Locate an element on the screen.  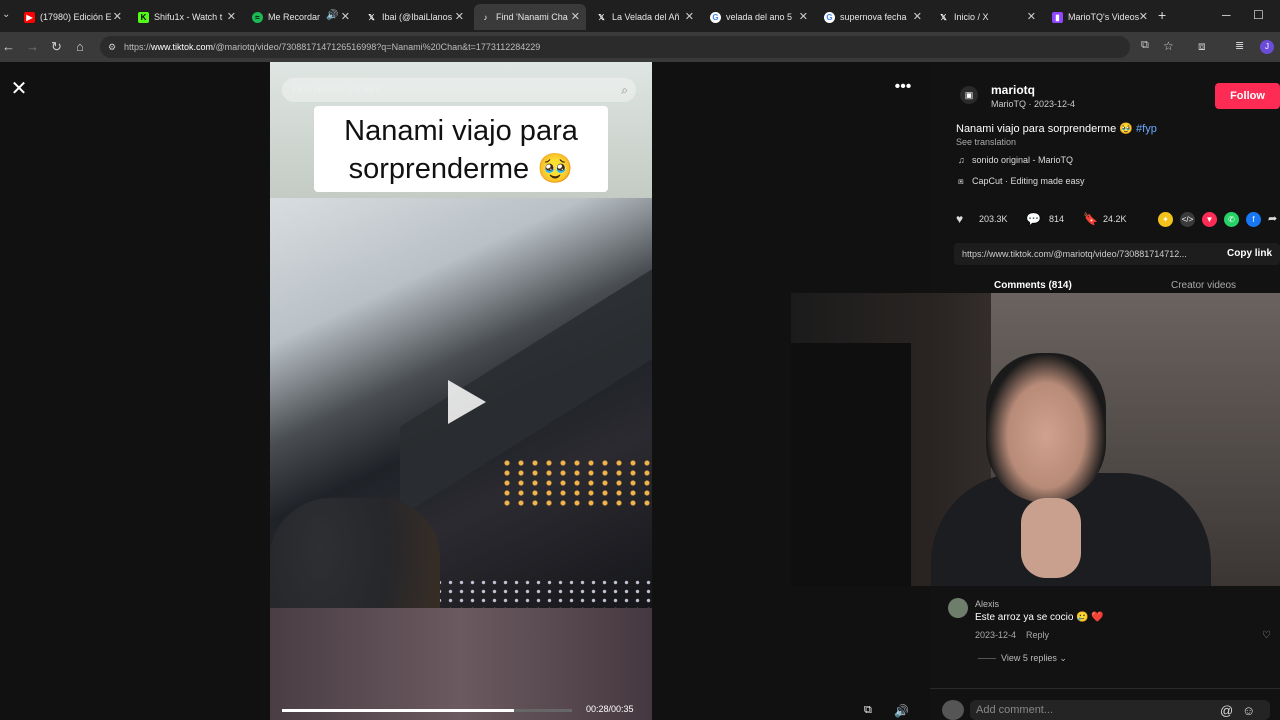
profile-avatar: J is located at coordinates (1267, 47).